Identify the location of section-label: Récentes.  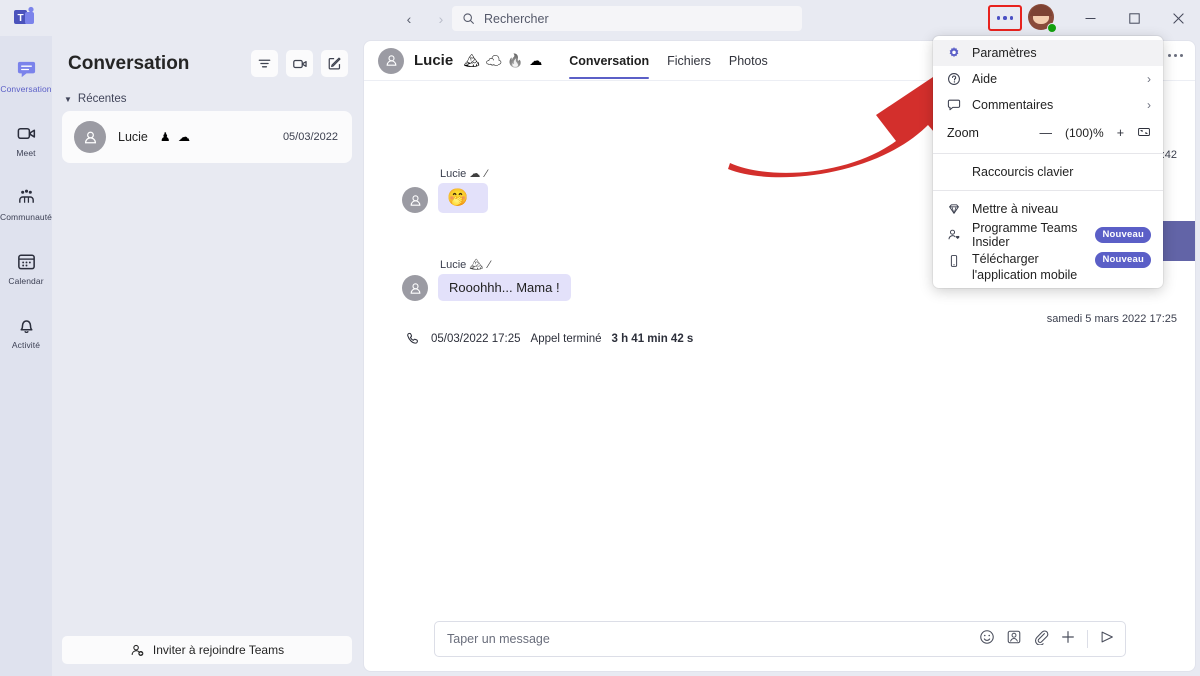
(102, 99).